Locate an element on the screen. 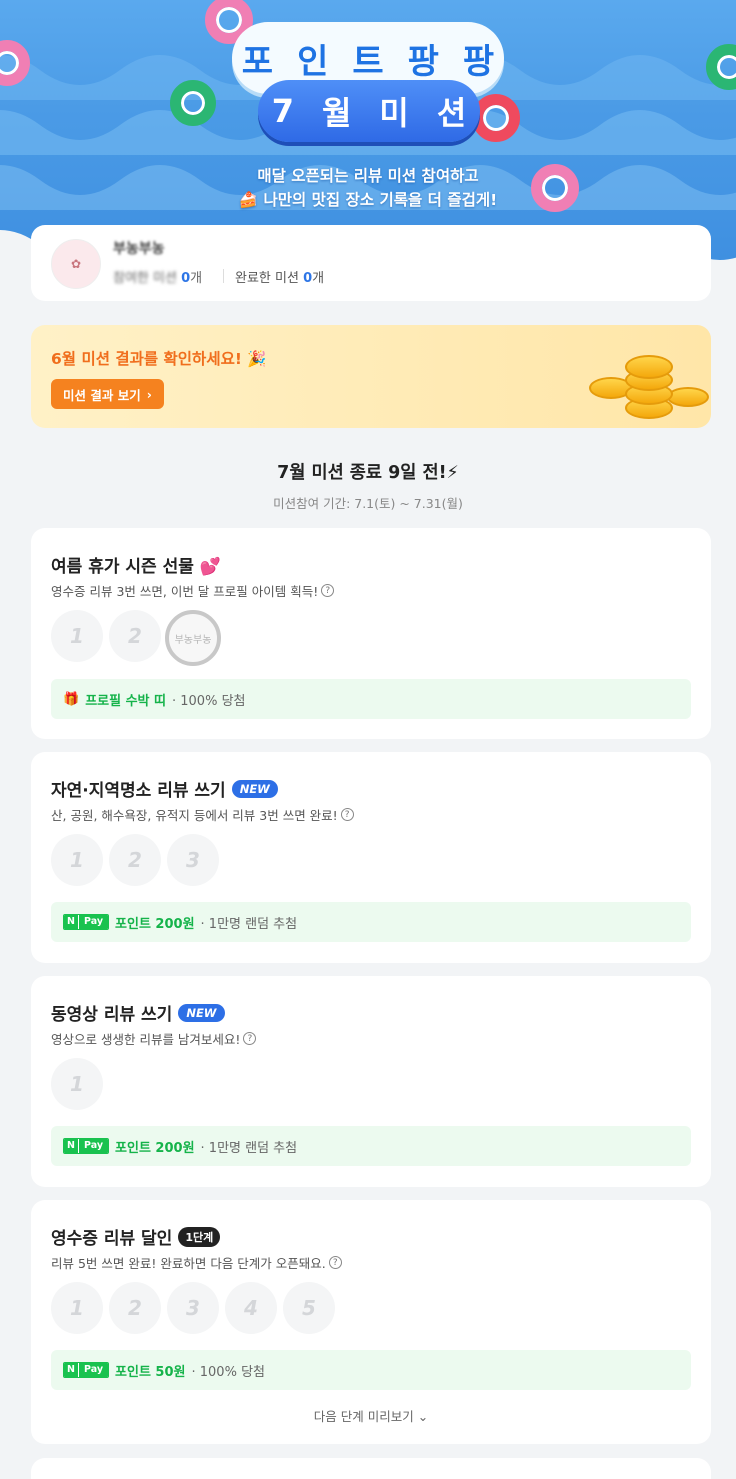  cake-icon: 🍰 is located at coordinates (251, 200).